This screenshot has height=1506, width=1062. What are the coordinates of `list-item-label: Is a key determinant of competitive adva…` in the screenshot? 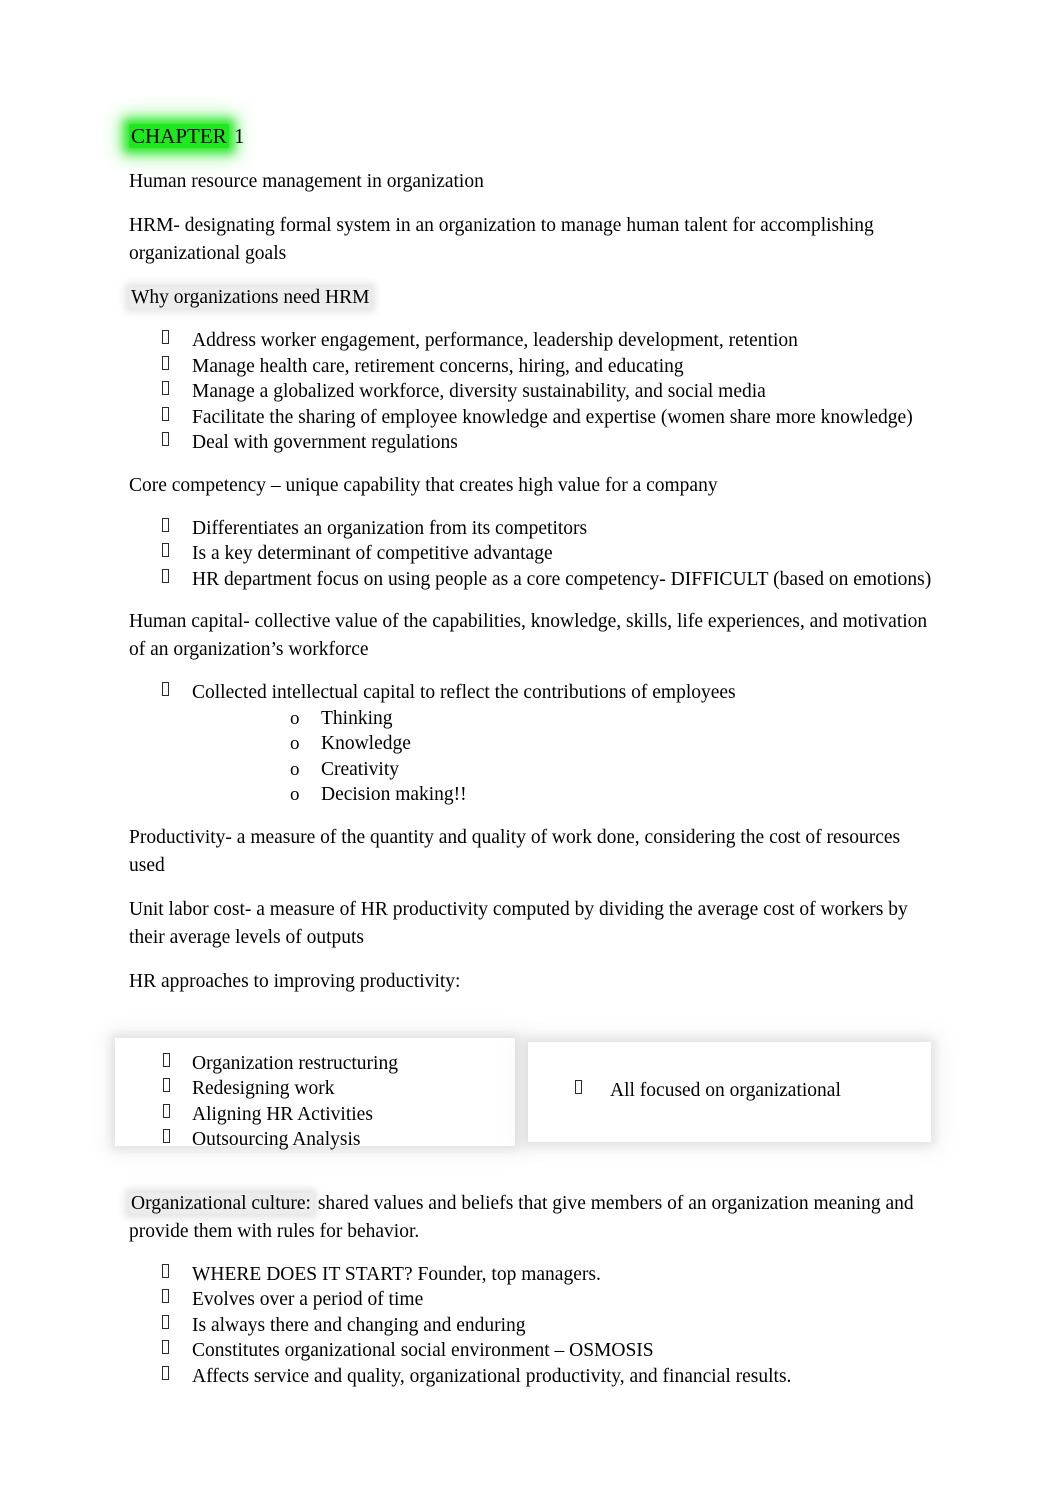 It's located at (372, 553).